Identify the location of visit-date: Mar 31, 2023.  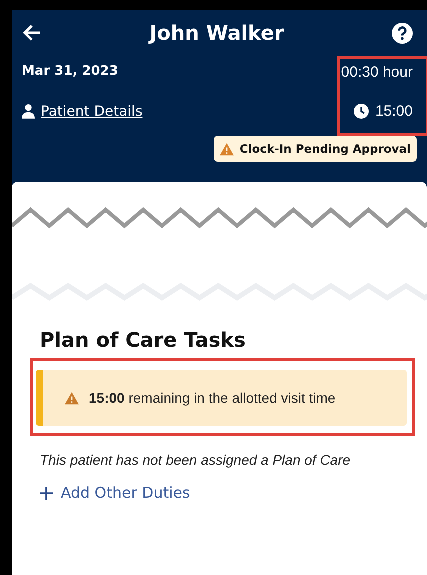
(70, 72).